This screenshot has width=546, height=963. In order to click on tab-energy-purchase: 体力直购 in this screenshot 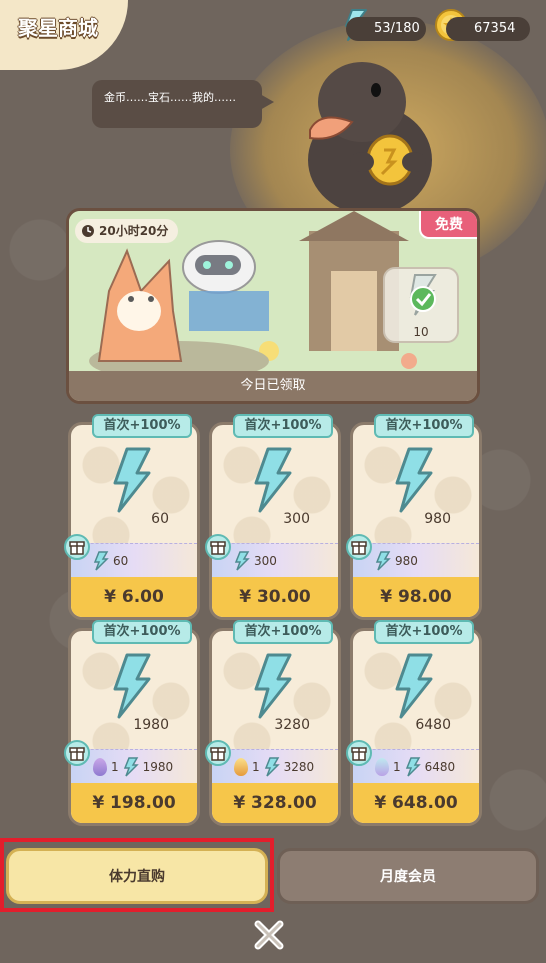, I will do `click(137, 876)`.